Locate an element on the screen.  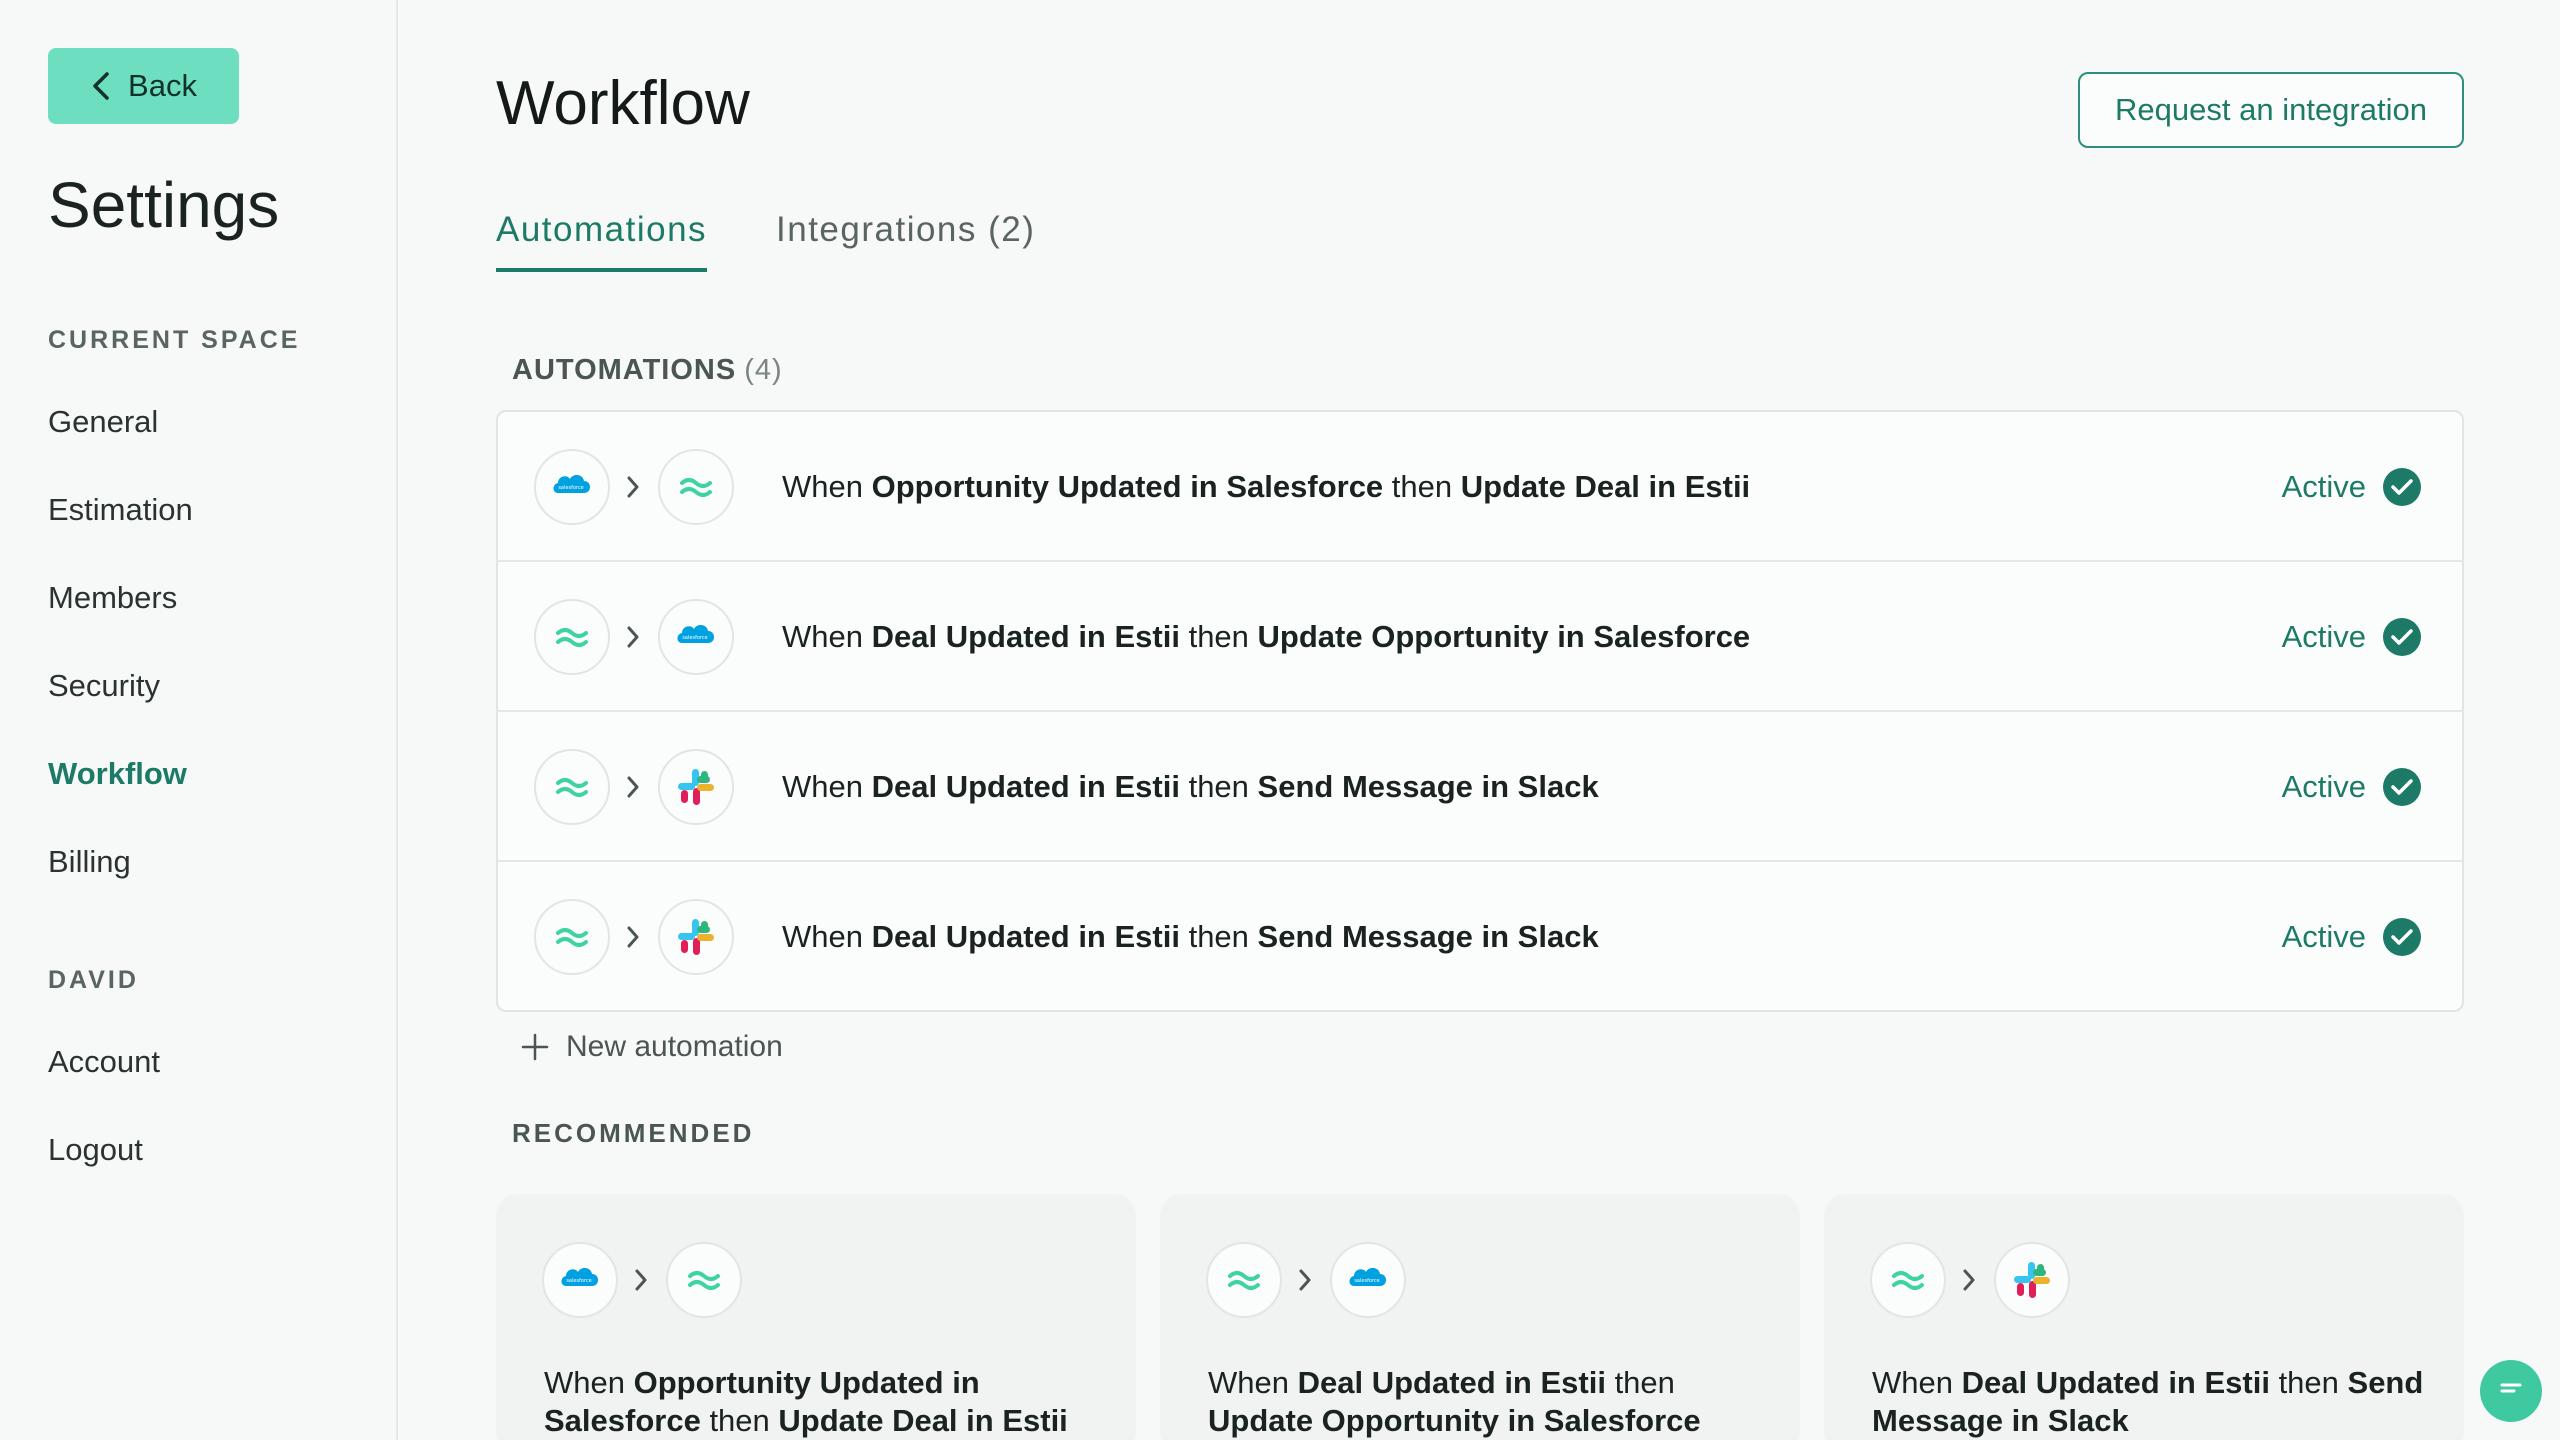
sidebar-item-estimation: Estimation is located at coordinates (120, 510).